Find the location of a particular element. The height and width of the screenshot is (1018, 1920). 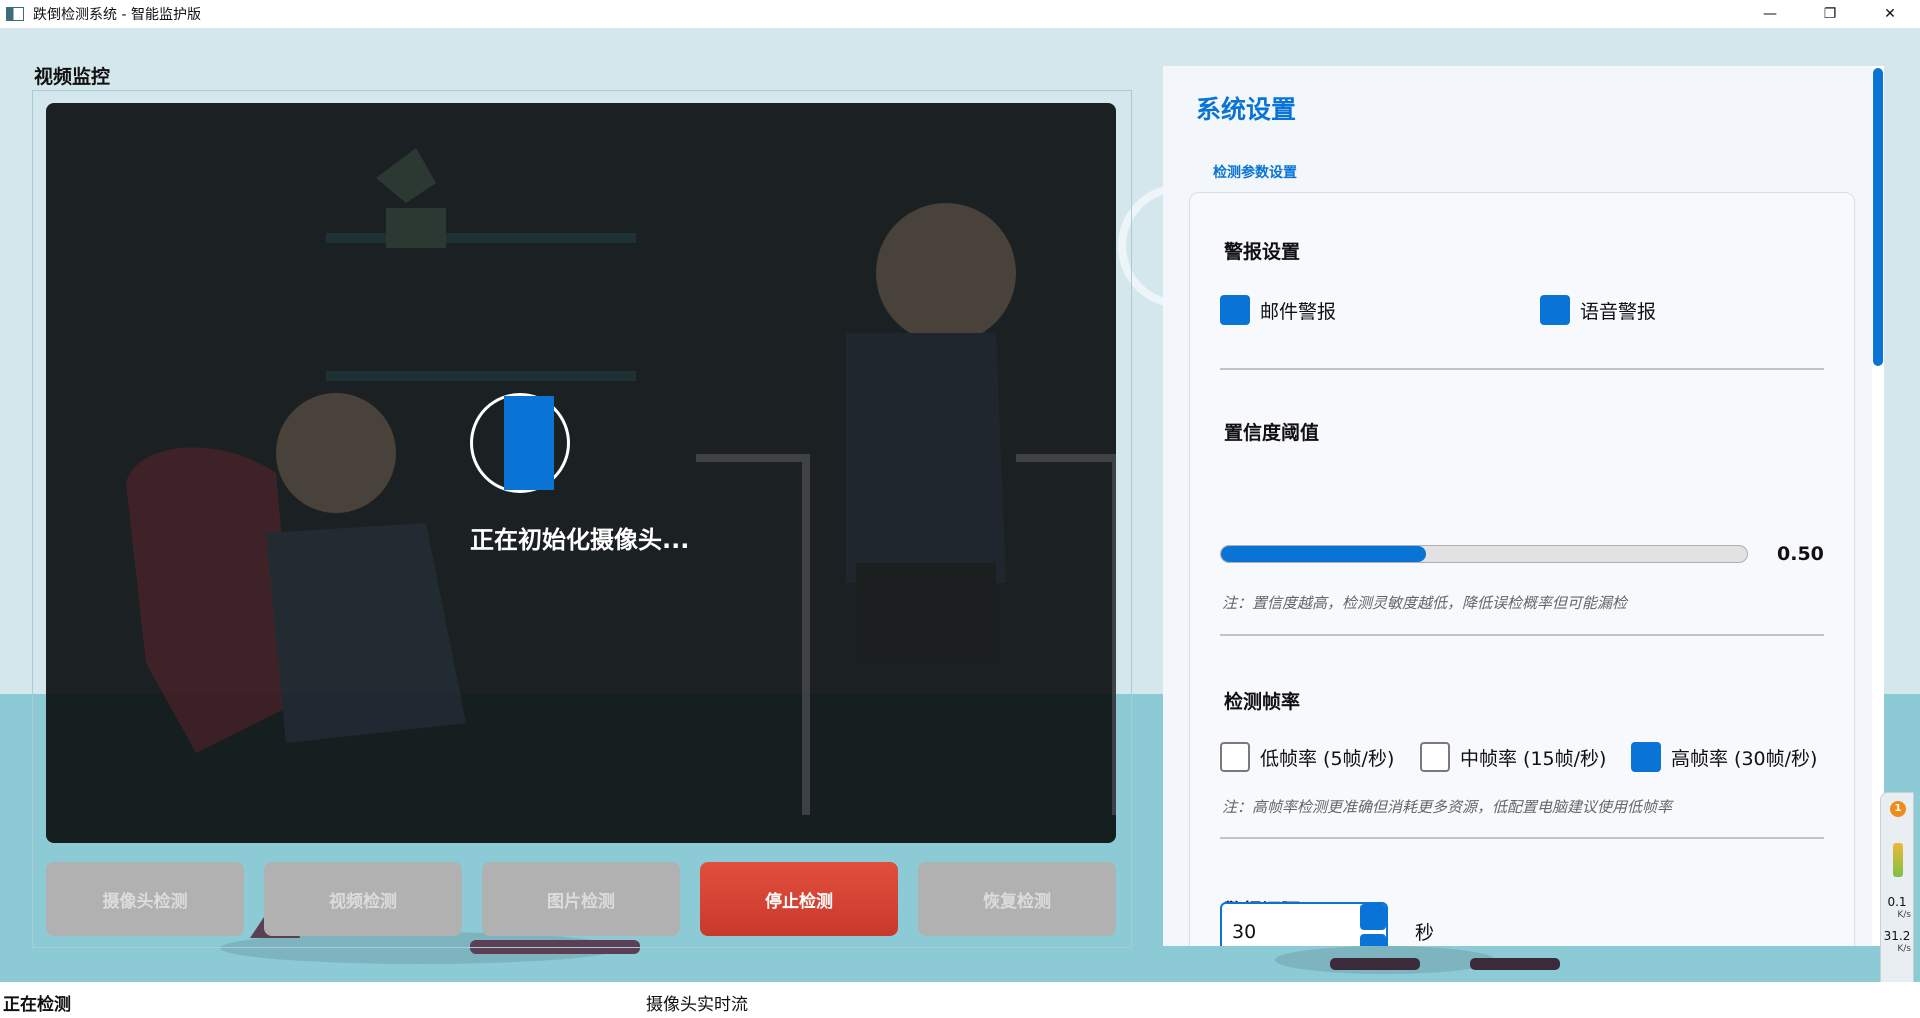

control-button-row: 摄像头检测 视频检测 图片检测 停止检测 恢复检测 is located at coordinates (581, 899).